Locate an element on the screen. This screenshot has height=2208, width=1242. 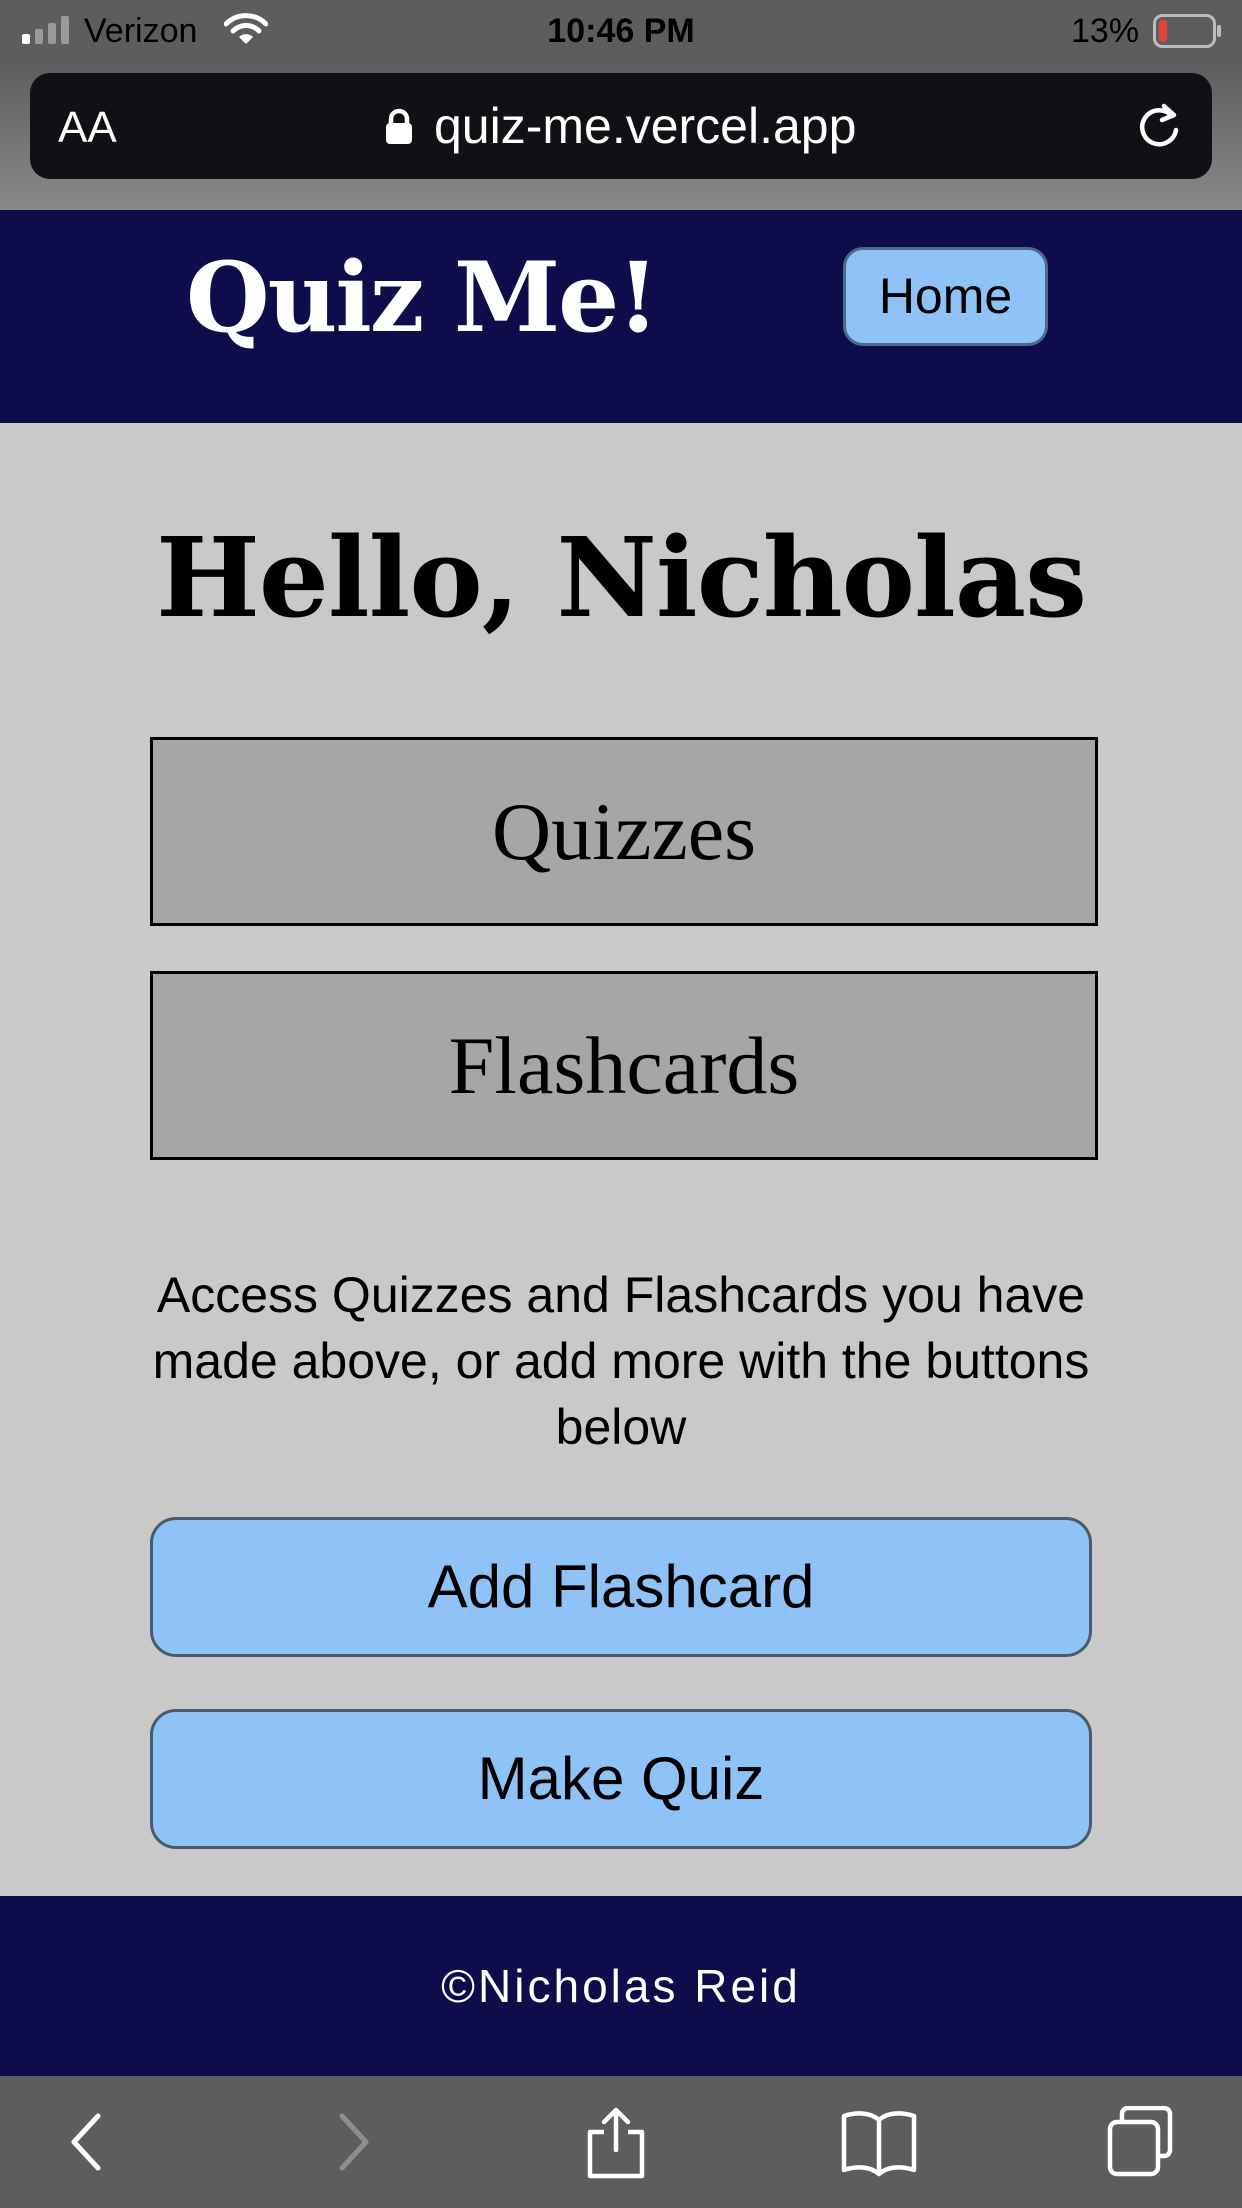
url-text: quiz-me.vercel.app is located at coordinates (645, 126).